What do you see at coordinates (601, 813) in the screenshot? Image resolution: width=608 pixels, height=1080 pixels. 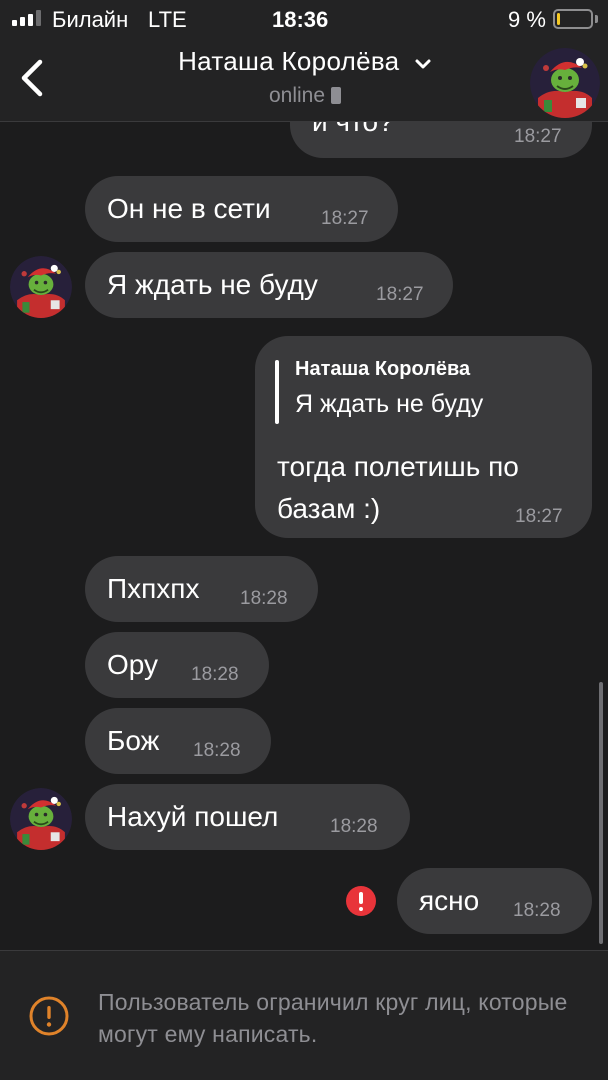 I see `scroll-indicator` at bounding box center [601, 813].